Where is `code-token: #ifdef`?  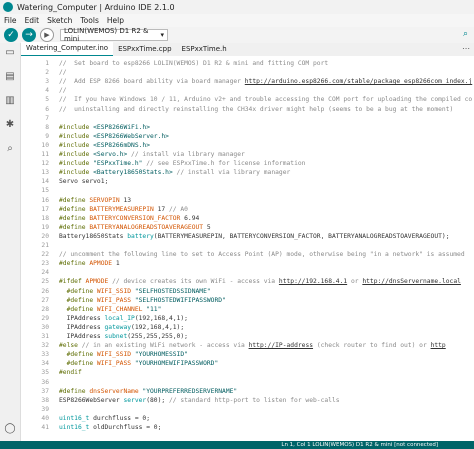 code-token: #ifdef is located at coordinates (72, 282).